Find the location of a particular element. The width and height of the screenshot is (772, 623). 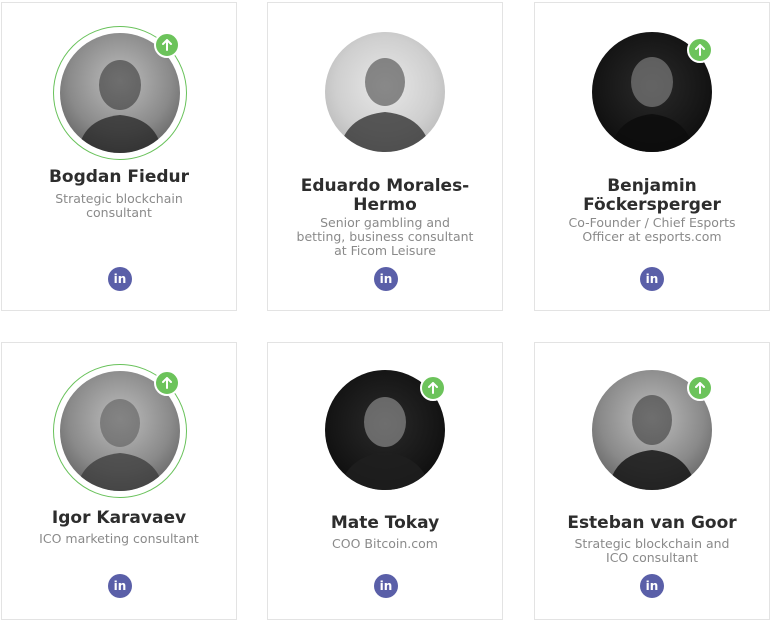

person-name: Eduardo Morales-Hermo is located at coordinates (385, 195).